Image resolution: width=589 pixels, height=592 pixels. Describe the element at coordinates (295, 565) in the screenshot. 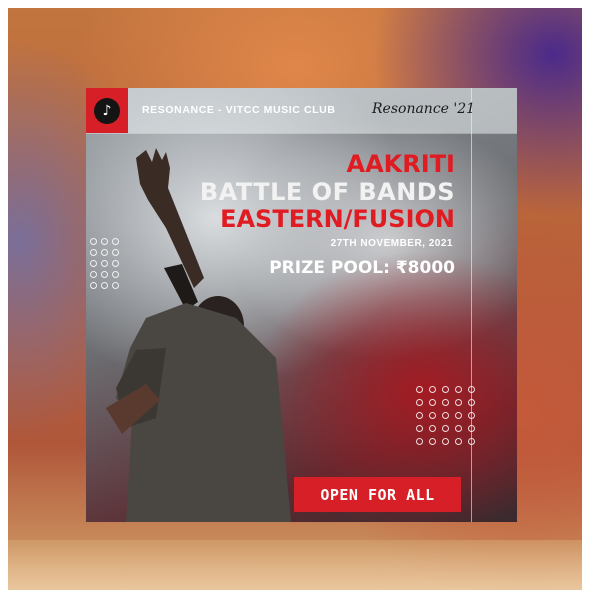

I see `backdrop-band` at that location.